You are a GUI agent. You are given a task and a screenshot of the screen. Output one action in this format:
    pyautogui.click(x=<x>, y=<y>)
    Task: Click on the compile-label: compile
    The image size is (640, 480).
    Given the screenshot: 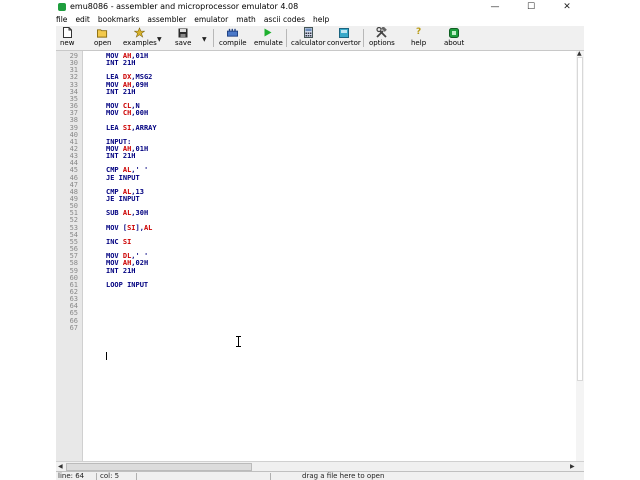 What is the action you would take?
    pyautogui.click(x=233, y=43)
    